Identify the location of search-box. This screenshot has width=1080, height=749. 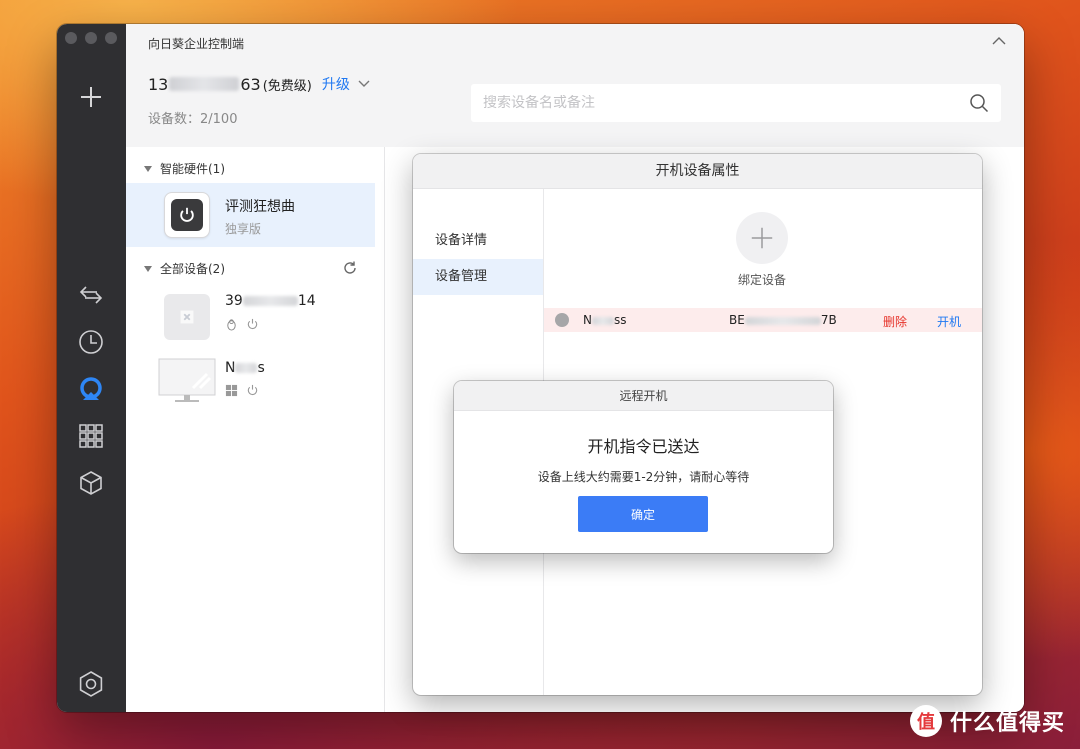
(736, 103).